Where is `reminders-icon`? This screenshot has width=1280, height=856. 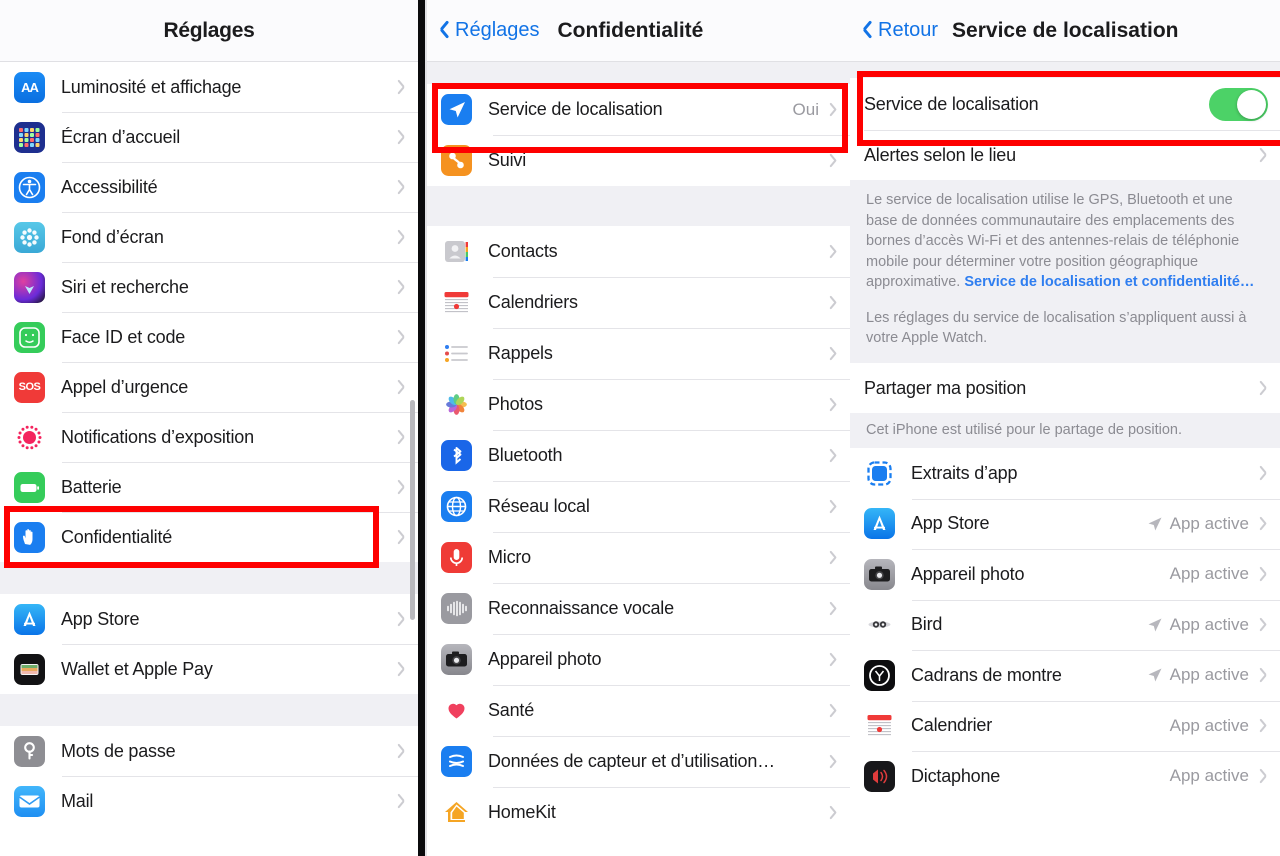
reminders-icon is located at coordinates (456, 353).